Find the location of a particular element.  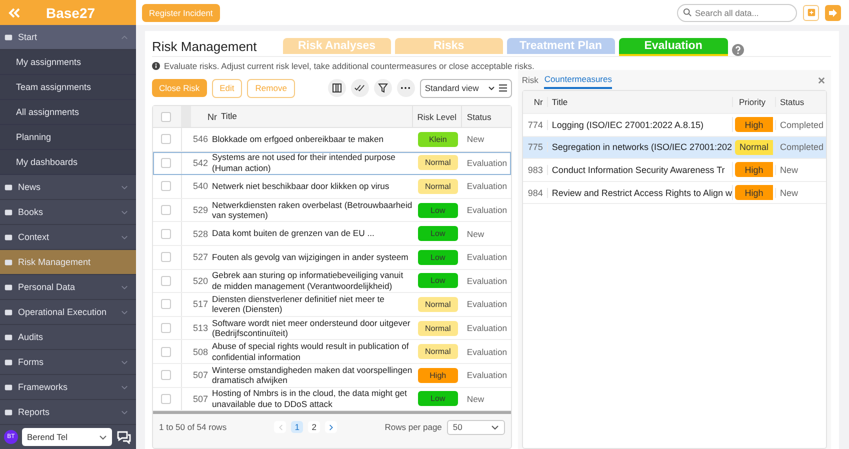

table-cell: 983 is located at coordinates (535, 169).